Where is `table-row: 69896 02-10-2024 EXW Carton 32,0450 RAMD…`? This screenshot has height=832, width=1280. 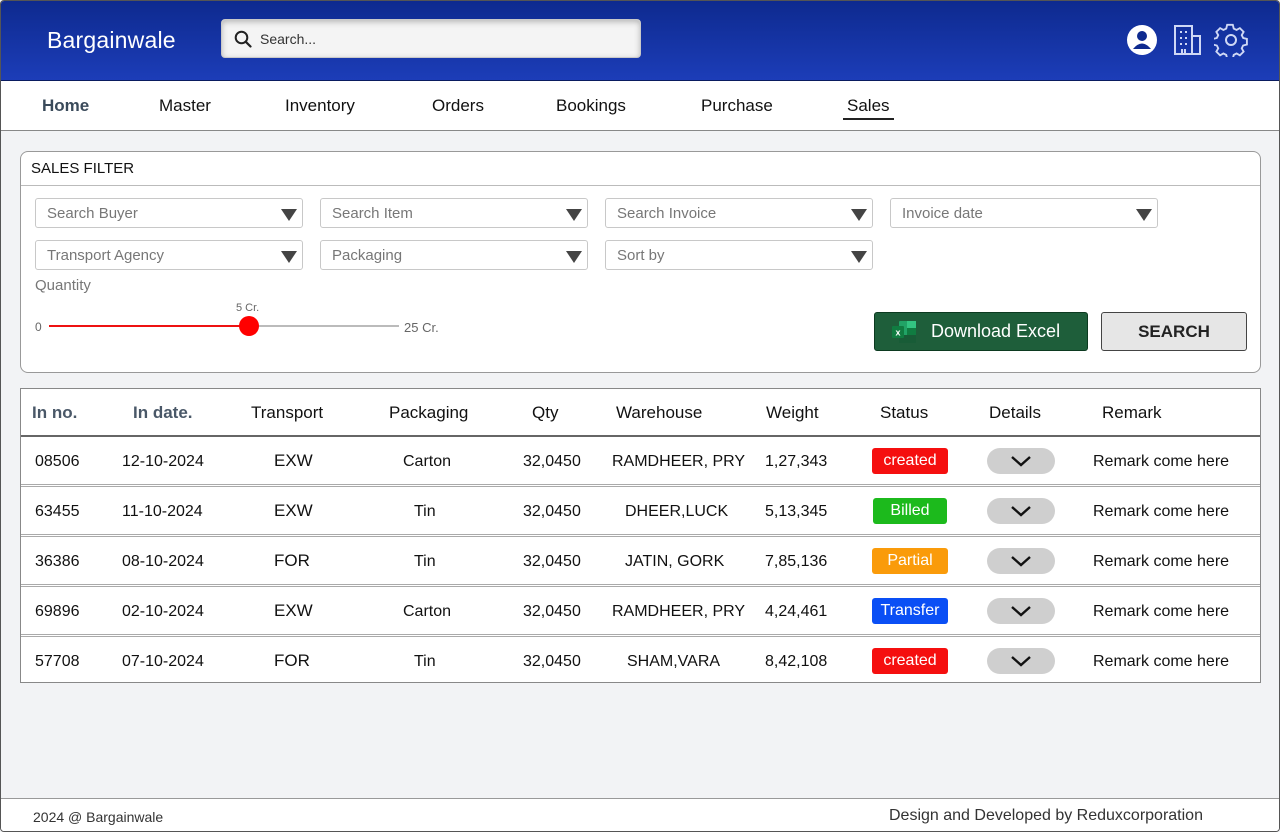
table-row: 69896 02-10-2024 EXW Carton 32,0450 RAMD… is located at coordinates (640, 612).